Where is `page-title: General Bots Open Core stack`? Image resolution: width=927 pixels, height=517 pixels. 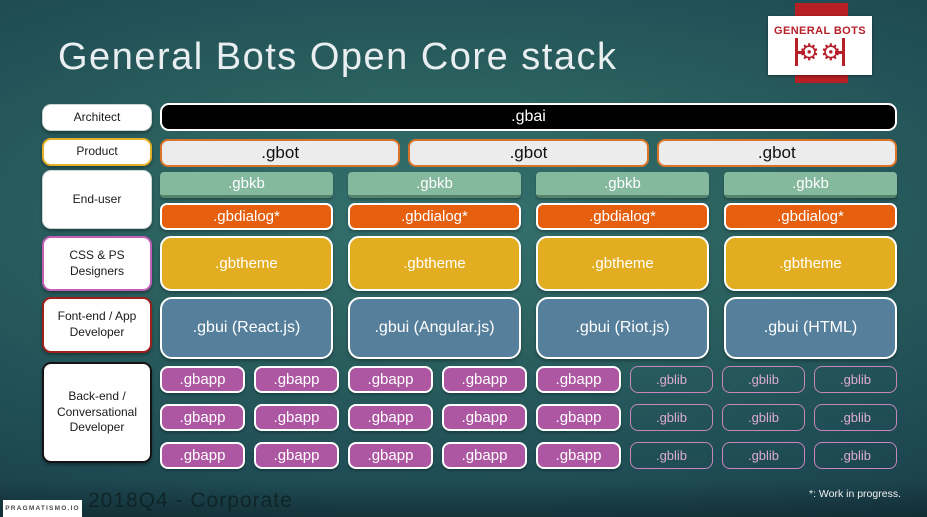 page-title: General Bots Open Core stack is located at coordinates (338, 57).